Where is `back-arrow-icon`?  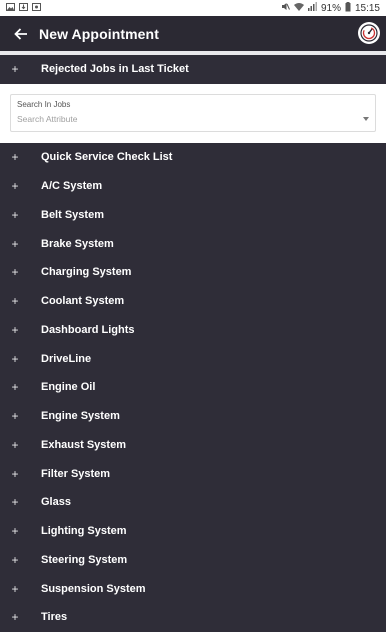 back-arrow-icon is located at coordinates (21, 34).